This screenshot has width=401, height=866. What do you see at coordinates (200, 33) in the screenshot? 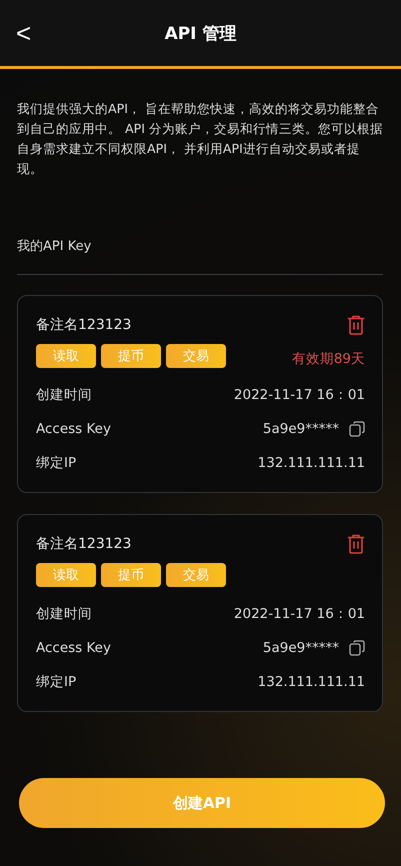
I see `page-title: API 管理` at bounding box center [200, 33].